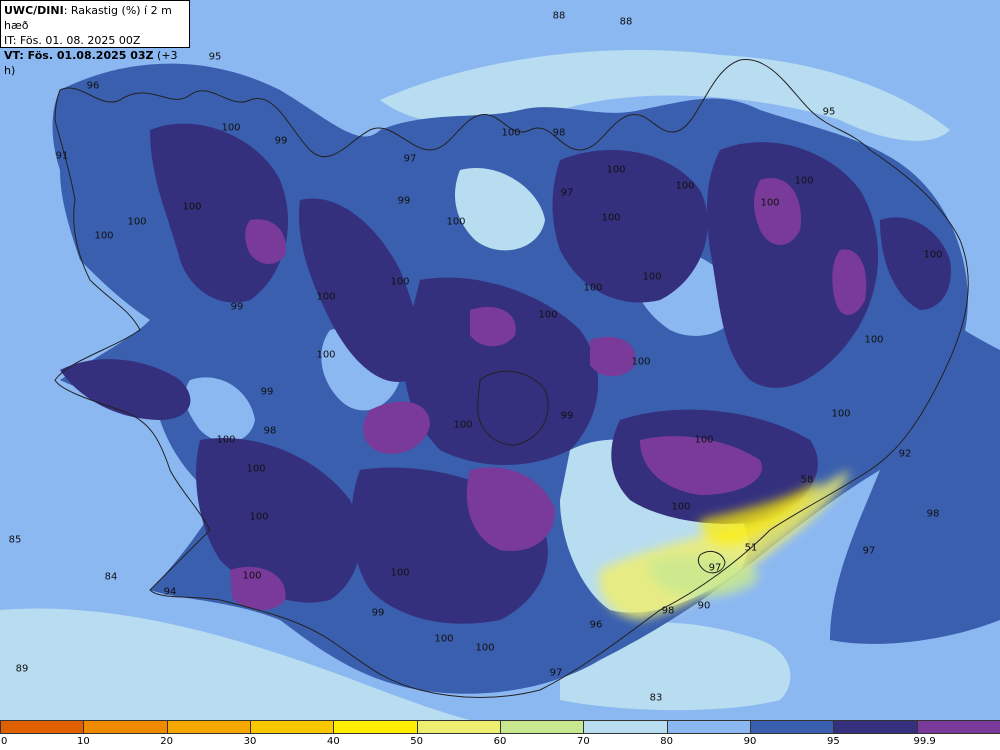  Describe the element at coordinates (333, 741) in the screenshot. I see `colorbar-tick: 40` at that location.